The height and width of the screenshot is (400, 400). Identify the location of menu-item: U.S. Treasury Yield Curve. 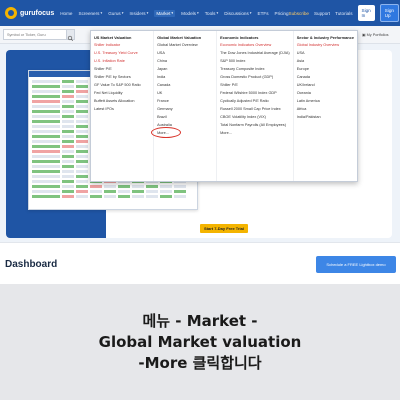
(122, 53).